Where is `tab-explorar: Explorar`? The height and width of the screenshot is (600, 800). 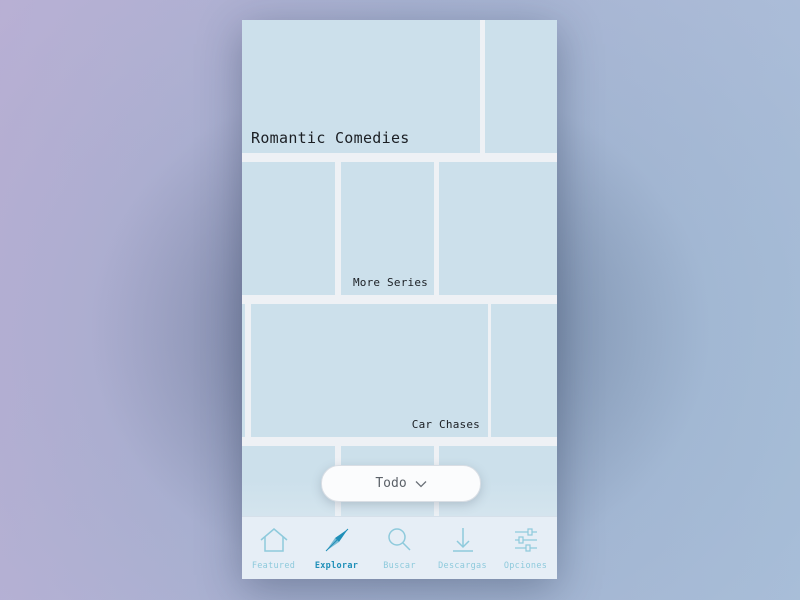 tab-explorar: Explorar is located at coordinates (336, 548).